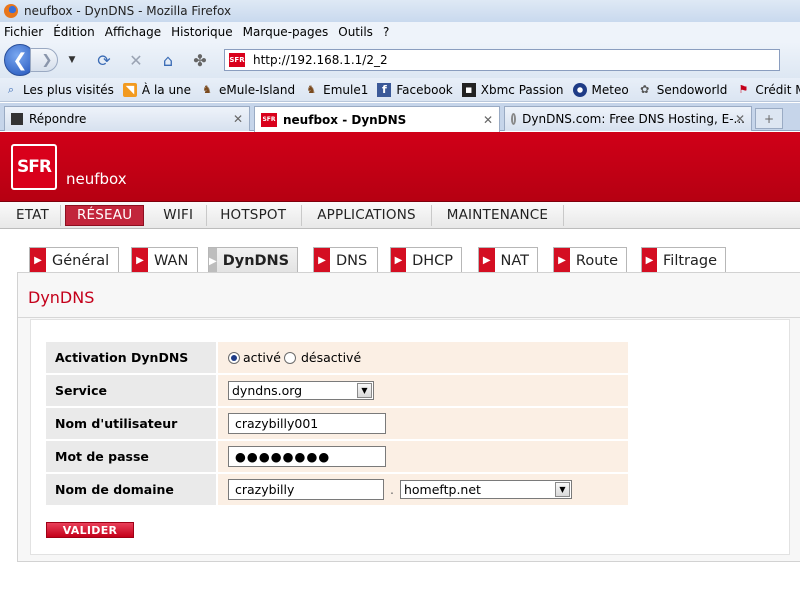  What do you see at coordinates (234, 357) in the screenshot?
I see `radio-active` at bounding box center [234, 357].